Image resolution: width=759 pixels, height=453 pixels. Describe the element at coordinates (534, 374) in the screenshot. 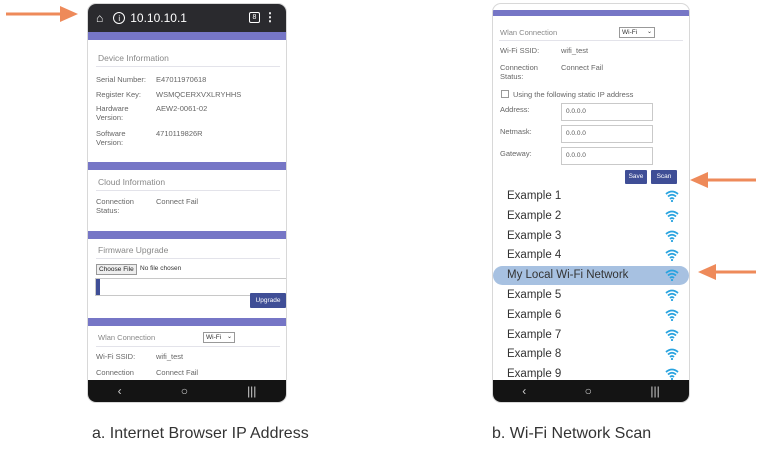

I see `network-name: Example 9` at that location.